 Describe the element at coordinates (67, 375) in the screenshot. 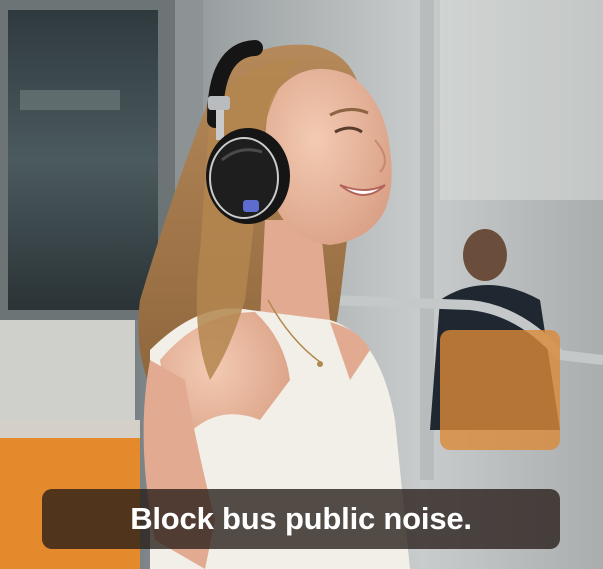

I see `seat-back-upper` at that location.